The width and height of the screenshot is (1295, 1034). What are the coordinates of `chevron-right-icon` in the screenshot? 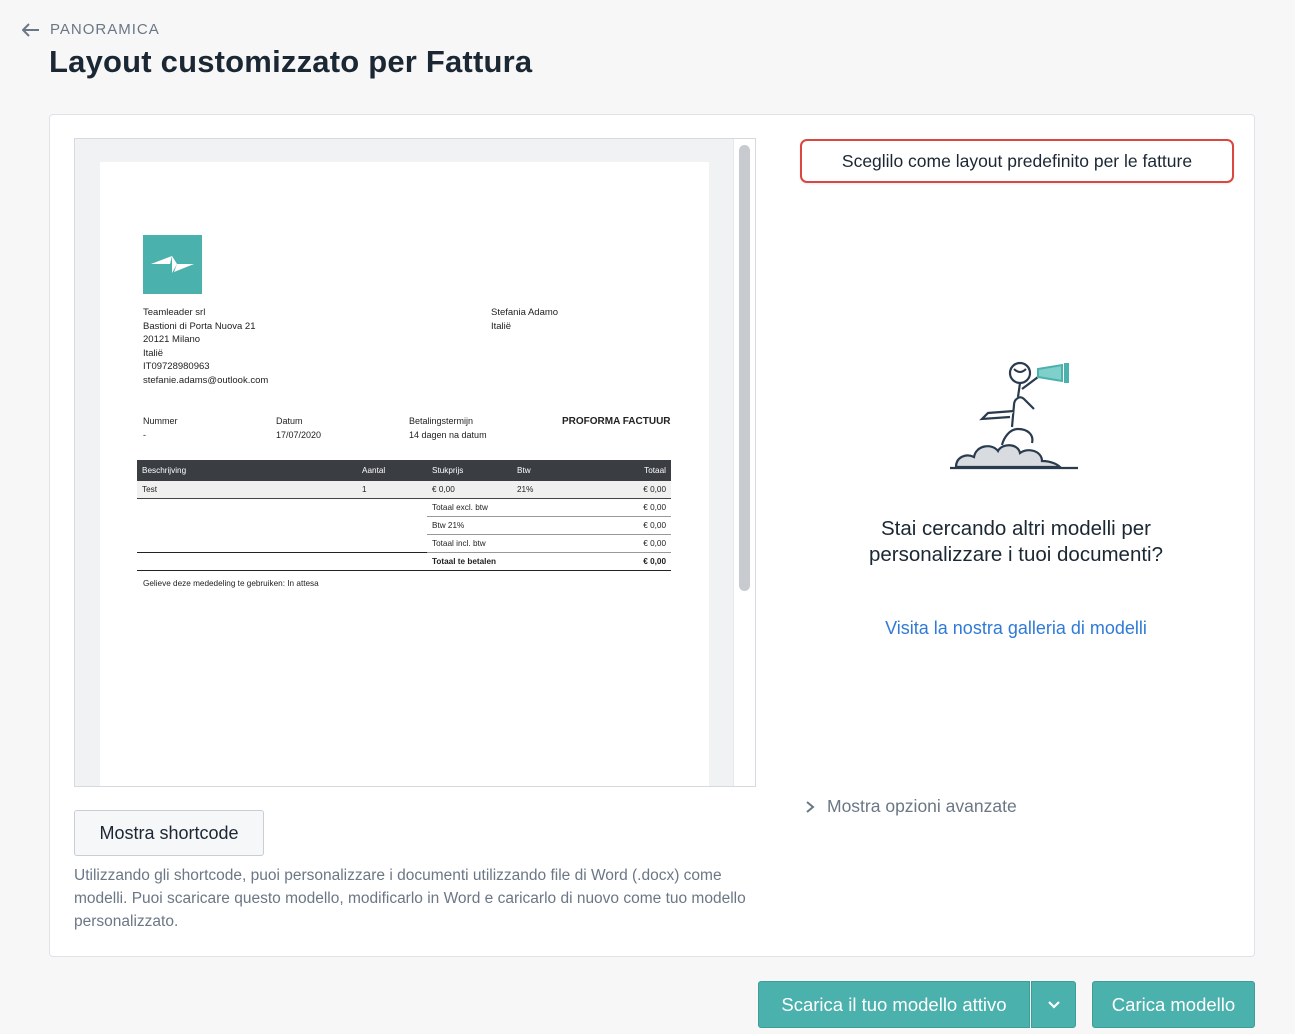 It's located at (810, 806).